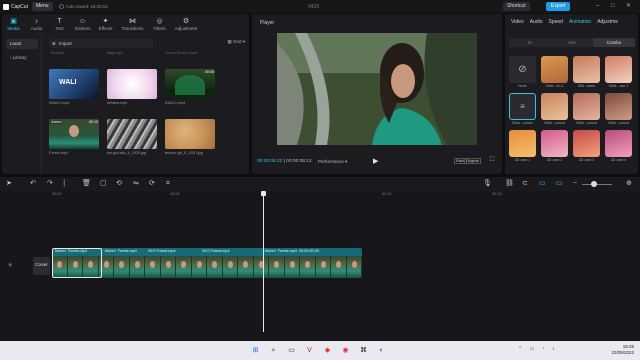 The width and height of the screenshot is (640, 360). I want to click on zoom-fit-icon: ⊕, so click(629, 184).